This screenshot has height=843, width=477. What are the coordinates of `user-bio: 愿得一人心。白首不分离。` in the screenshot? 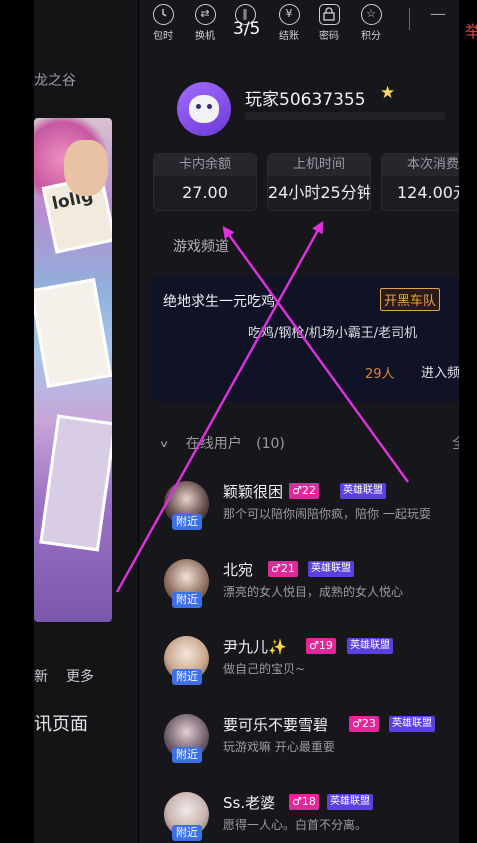 It's located at (295, 825).